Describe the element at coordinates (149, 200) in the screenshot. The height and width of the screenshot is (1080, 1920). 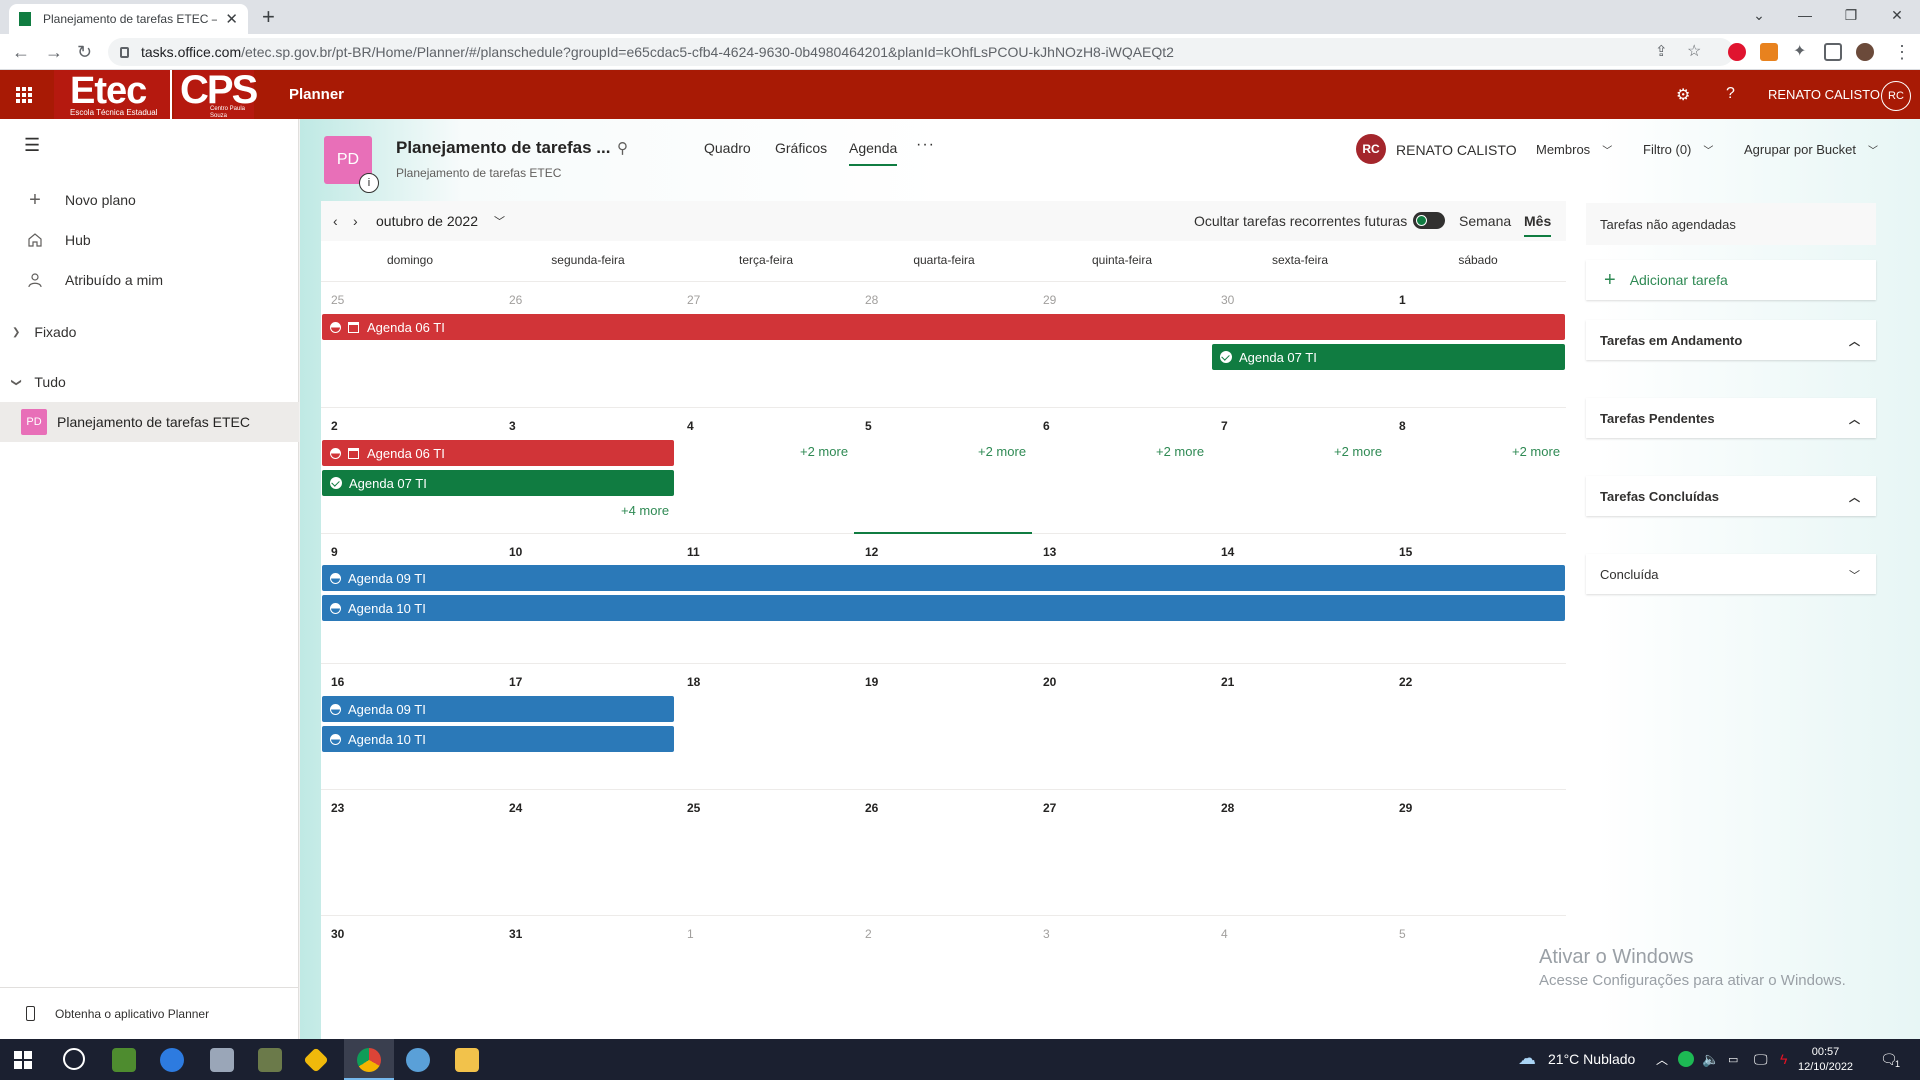
I see `nav-item-novo-plano: + Novo plano` at that location.